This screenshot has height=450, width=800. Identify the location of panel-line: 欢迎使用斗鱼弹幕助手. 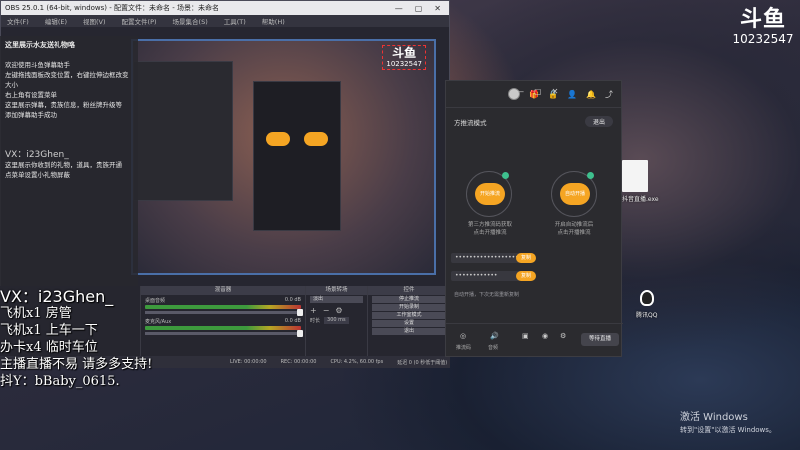
(37, 65).